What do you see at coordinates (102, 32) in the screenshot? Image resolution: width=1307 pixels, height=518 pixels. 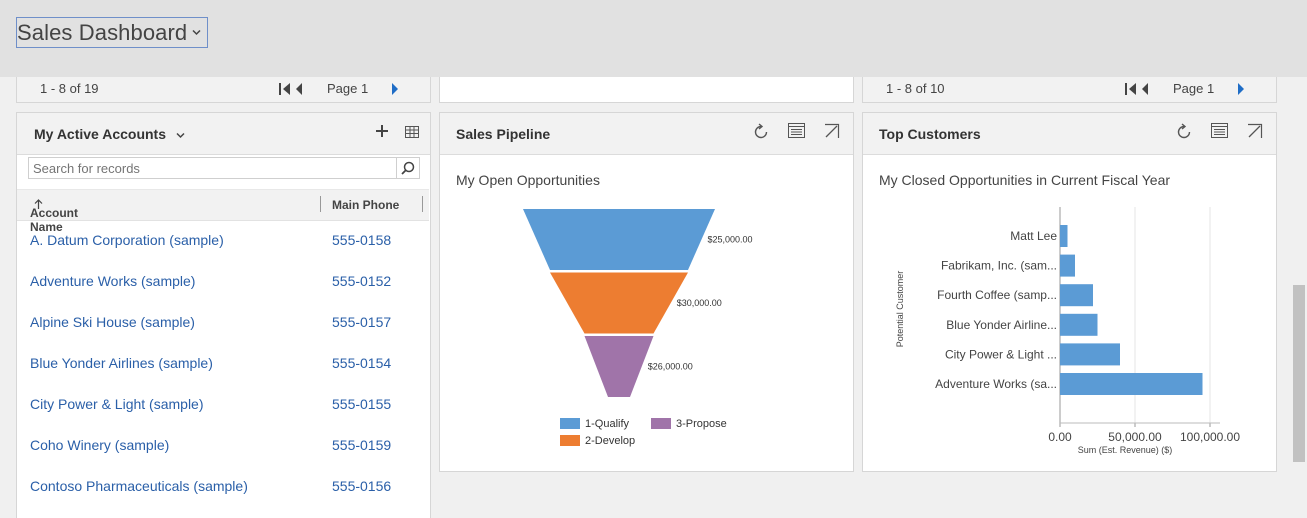 I see `dashboard-title: Sales Dashboard` at bounding box center [102, 32].